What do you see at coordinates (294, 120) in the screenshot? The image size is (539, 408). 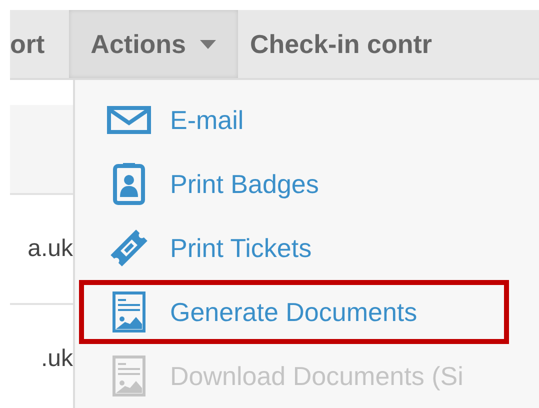 I see `menu-item: E-mail` at bounding box center [294, 120].